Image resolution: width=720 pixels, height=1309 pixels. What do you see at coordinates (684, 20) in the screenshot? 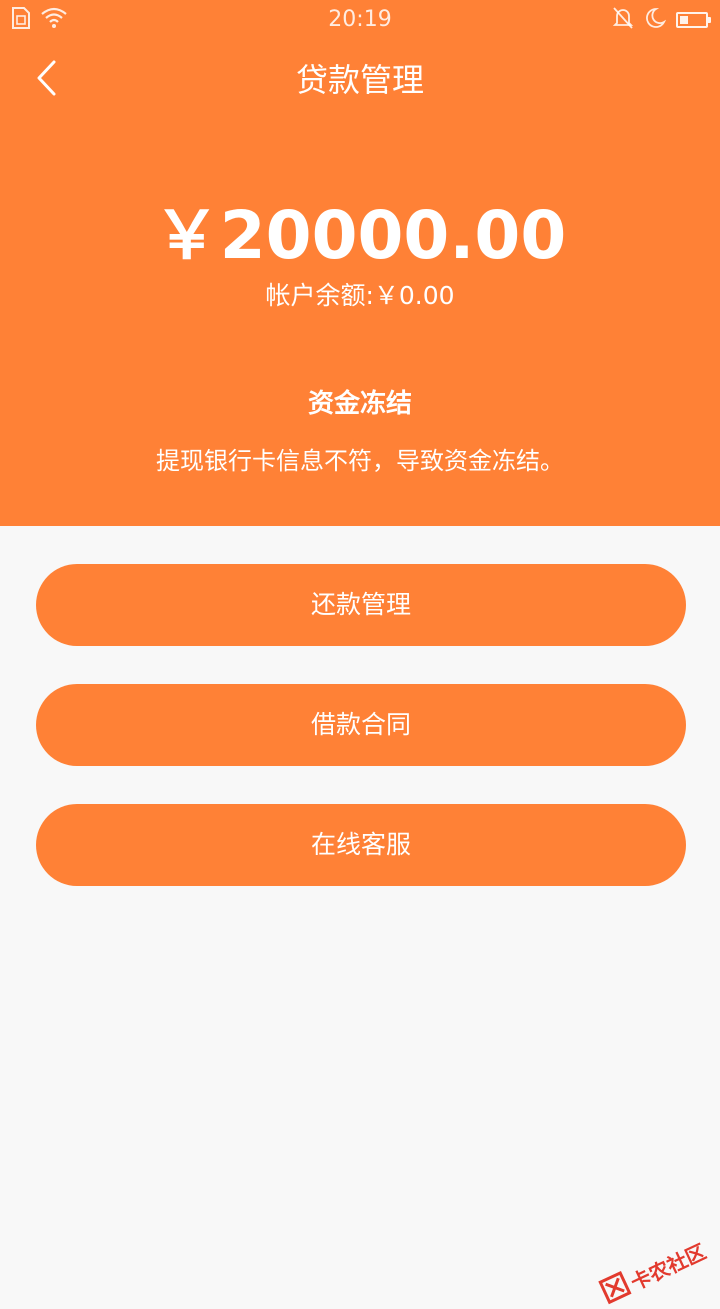
I see `battery-level-fill` at bounding box center [684, 20].